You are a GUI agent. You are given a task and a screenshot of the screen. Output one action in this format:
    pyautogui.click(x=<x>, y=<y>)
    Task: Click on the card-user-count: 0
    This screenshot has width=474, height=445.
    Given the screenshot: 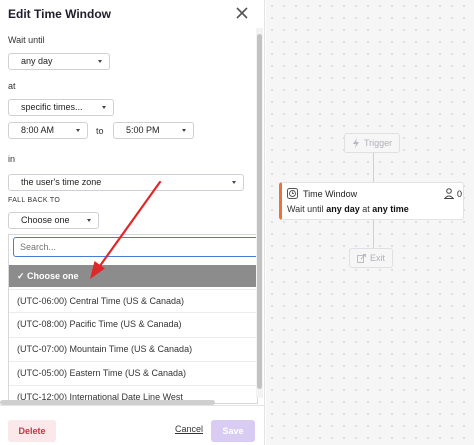 What is the action you would take?
    pyautogui.click(x=460, y=194)
    